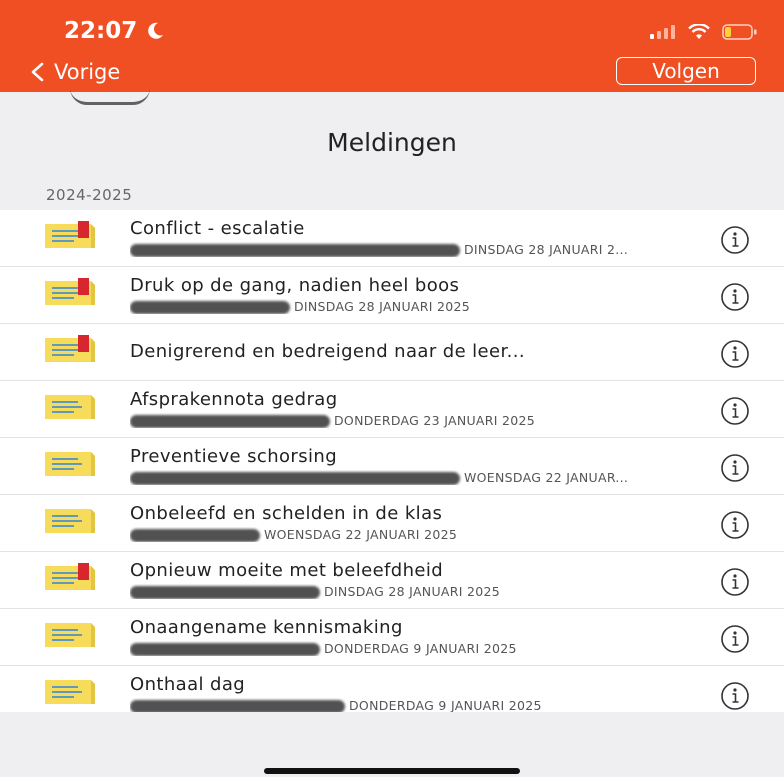 Image resolution: width=784 pixels, height=777 pixels. I want to click on status-icons, so click(704, 32).